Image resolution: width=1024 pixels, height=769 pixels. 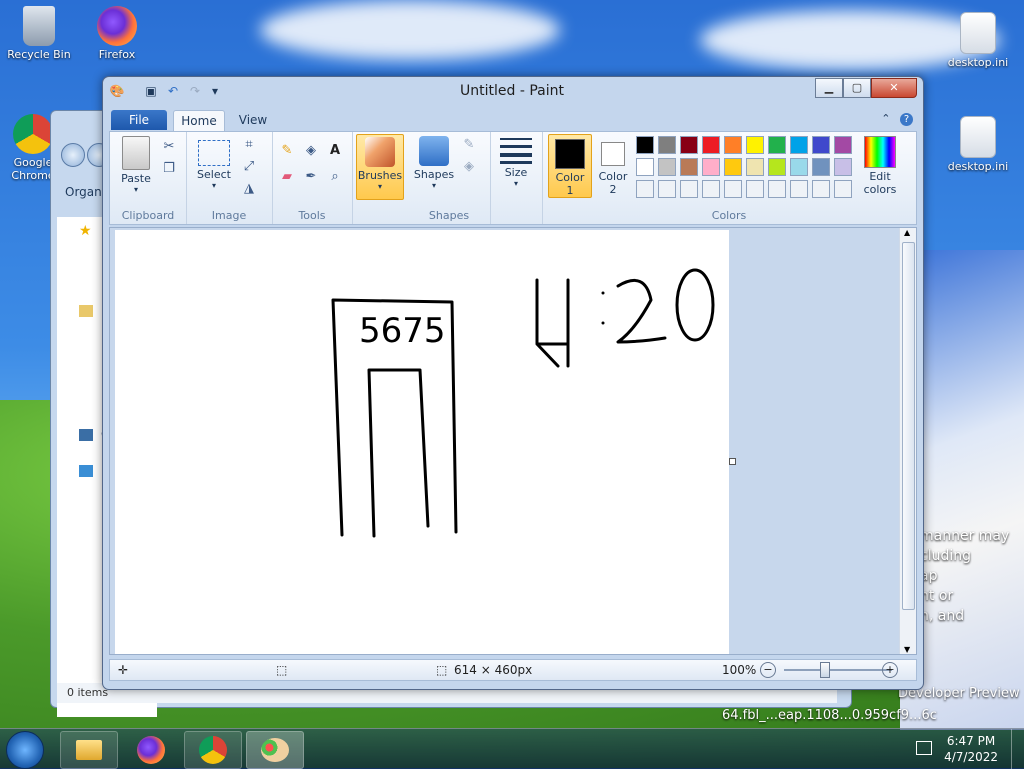 What do you see at coordinates (768, 670) in the screenshot?
I see `zoom-out-button: −` at bounding box center [768, 670].